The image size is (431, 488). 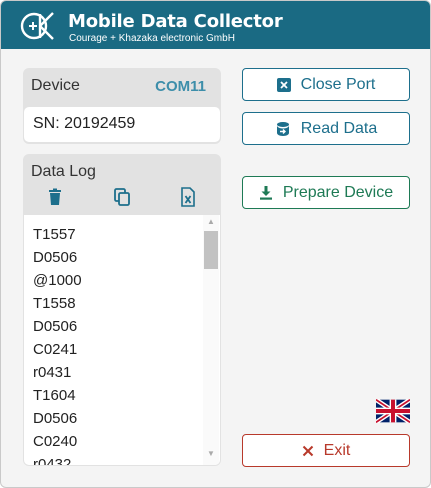 I want to click on exit-button: Exit, so click(x=326, y=450).